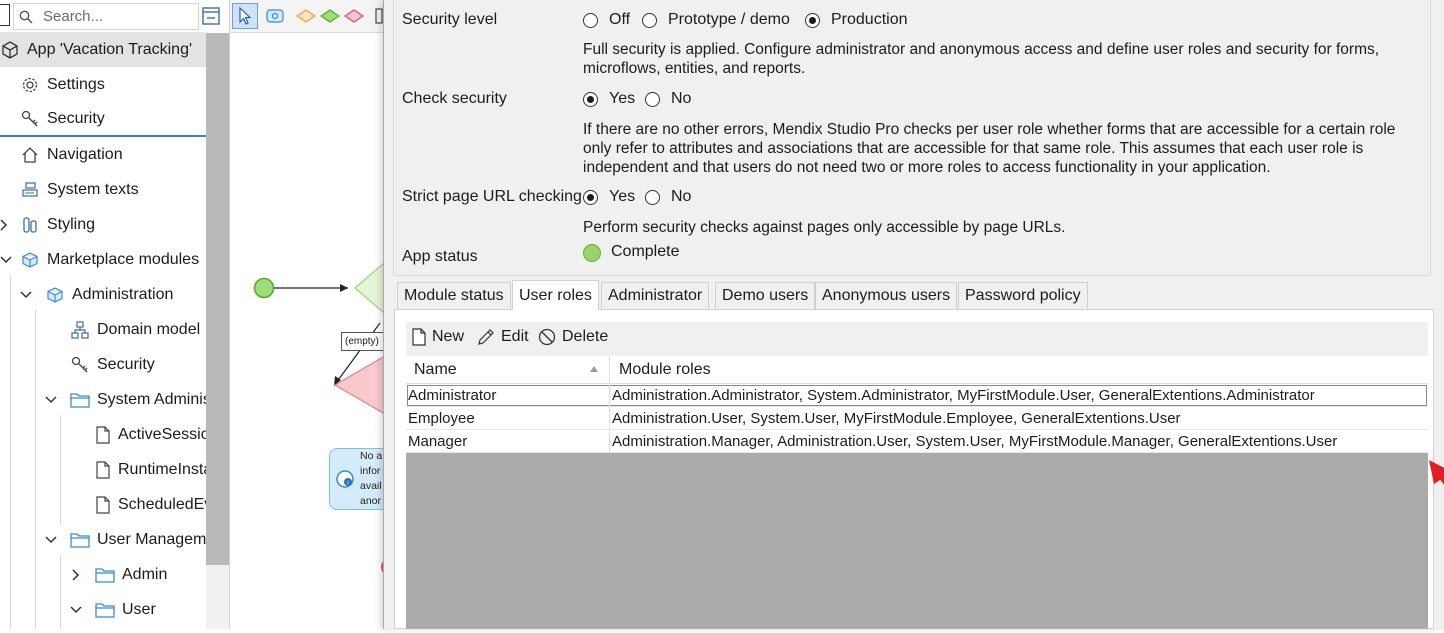  What do you see at coordinates (326, 416) in the screenshot?
I see `microflow-diagram` at bounding box center [326, 416].